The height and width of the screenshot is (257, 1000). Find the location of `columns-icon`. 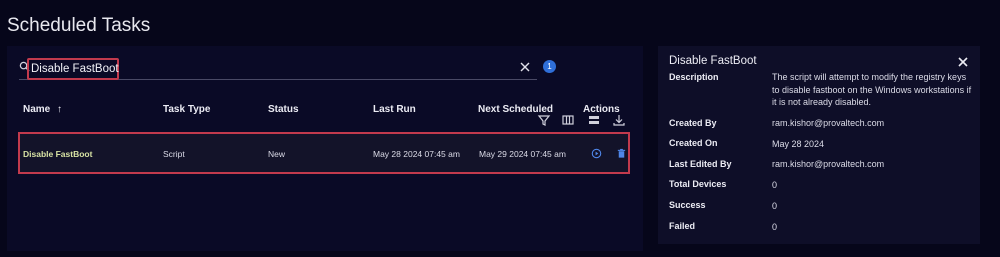

columns-icon is located at coordinates (568, 120).